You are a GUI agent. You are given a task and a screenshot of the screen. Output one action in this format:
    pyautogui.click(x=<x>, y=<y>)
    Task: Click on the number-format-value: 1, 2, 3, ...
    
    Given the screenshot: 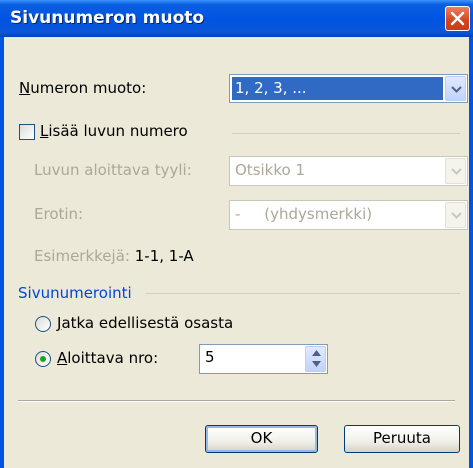 What is the action you would take?
    pyautogui.click(x=337, y=88)
    